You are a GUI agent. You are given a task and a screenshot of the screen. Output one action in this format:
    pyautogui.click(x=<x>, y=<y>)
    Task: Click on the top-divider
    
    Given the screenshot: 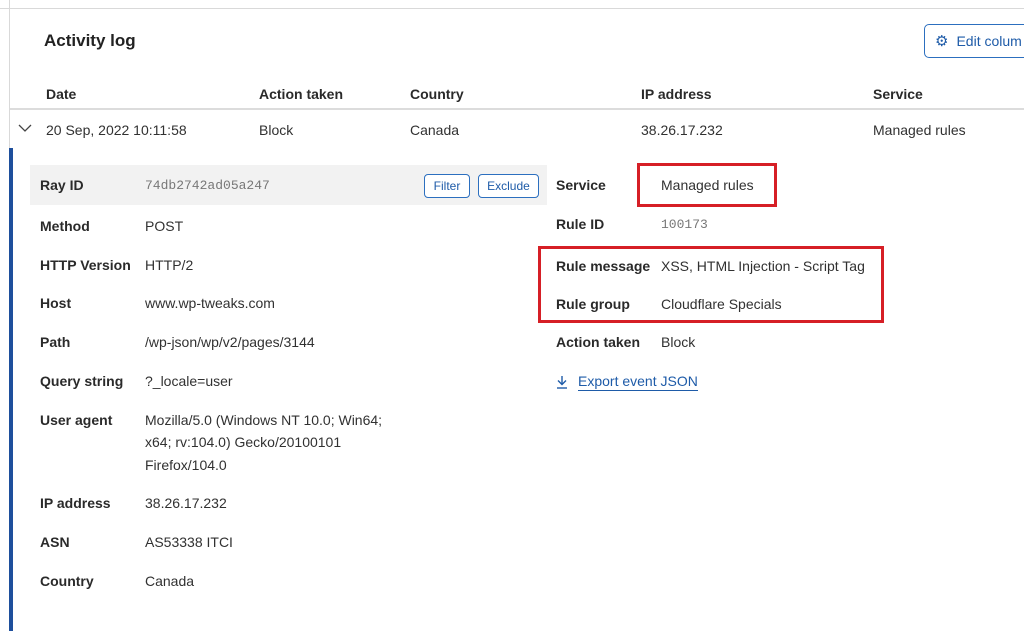 What is the action you would take?
    pyautogui.click(x=512, y=4)
    